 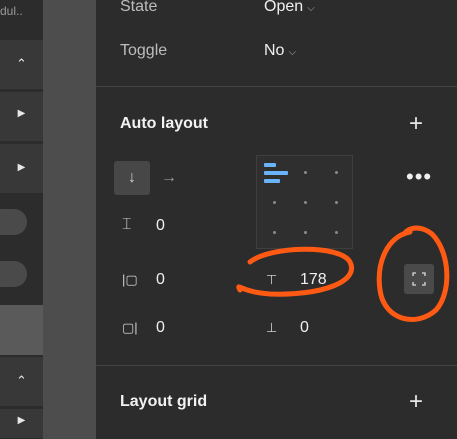 I want to click on spacing-between-input: 0, so click(x=160, y=226).